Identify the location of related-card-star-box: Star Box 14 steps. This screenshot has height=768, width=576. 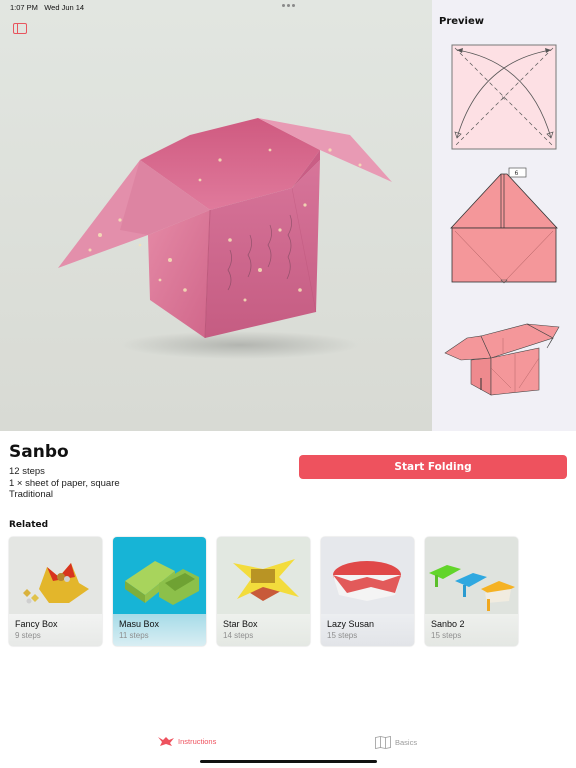
(263, 591).